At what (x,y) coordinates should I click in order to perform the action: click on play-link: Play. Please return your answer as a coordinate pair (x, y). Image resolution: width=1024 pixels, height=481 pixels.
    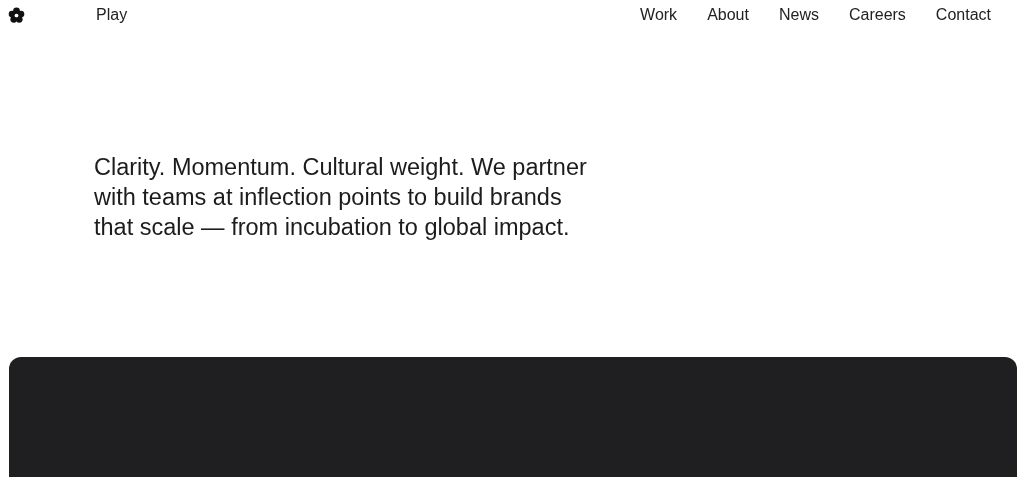
    Looking at the image, I should click on (112, 15).